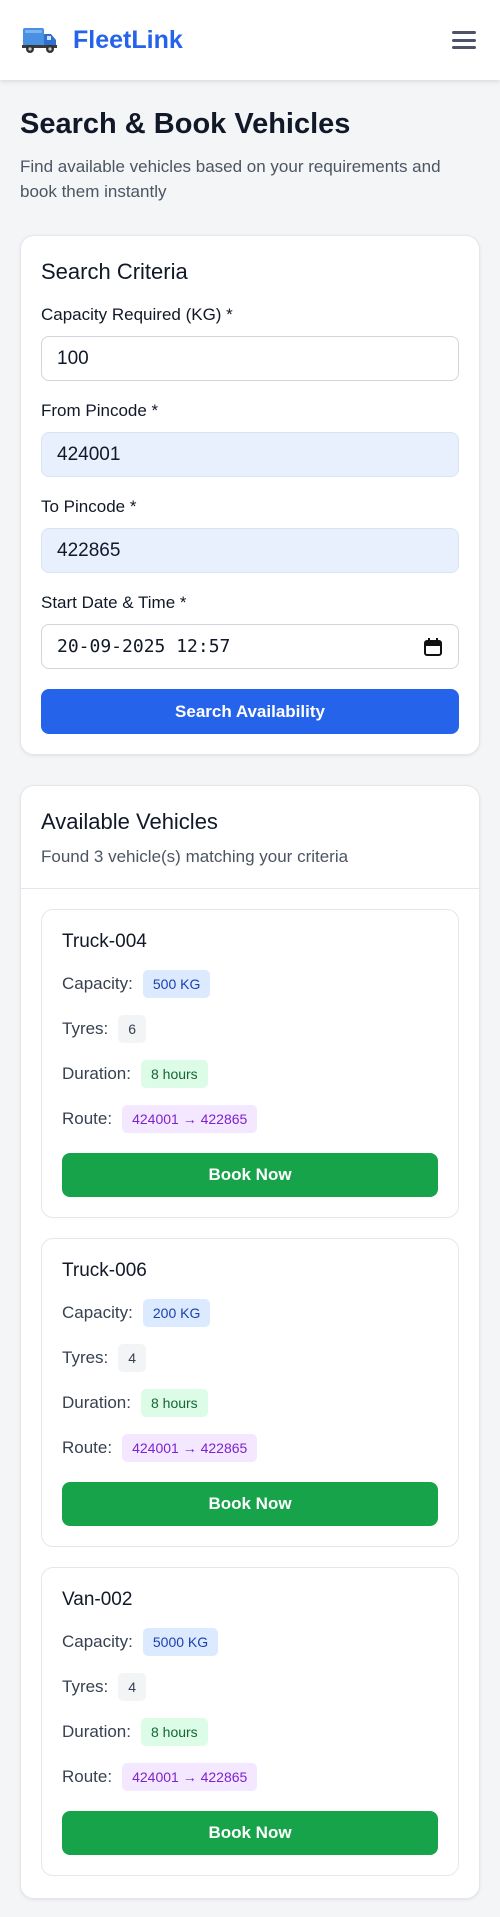 The width and height of the screenshot is (500, 1917). I want to click on capacity-row: Capacity: 200 KG, so click(250, 1313).